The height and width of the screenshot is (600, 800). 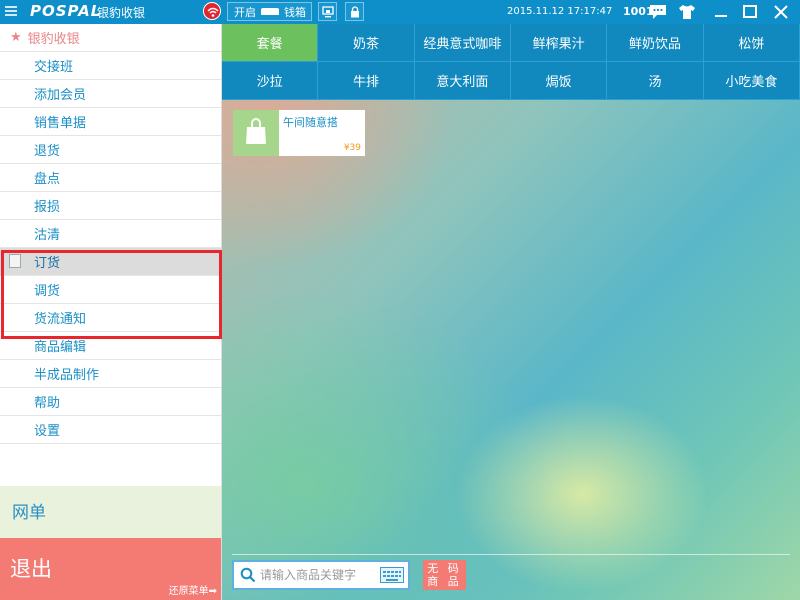 I want to click on no-barcode-product-button: 无 码 商 品, so click(x=444, y=575).